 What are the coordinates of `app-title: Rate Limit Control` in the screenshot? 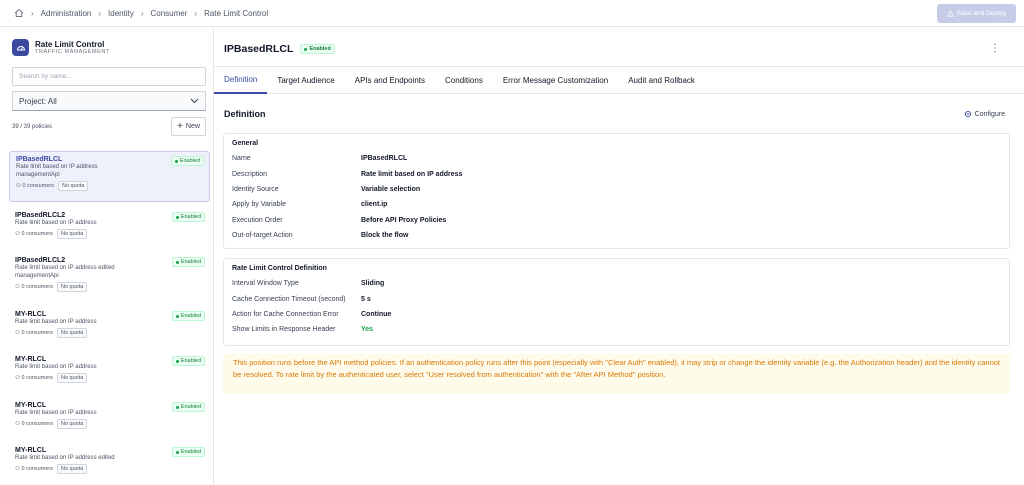 It's located at (70, 44).